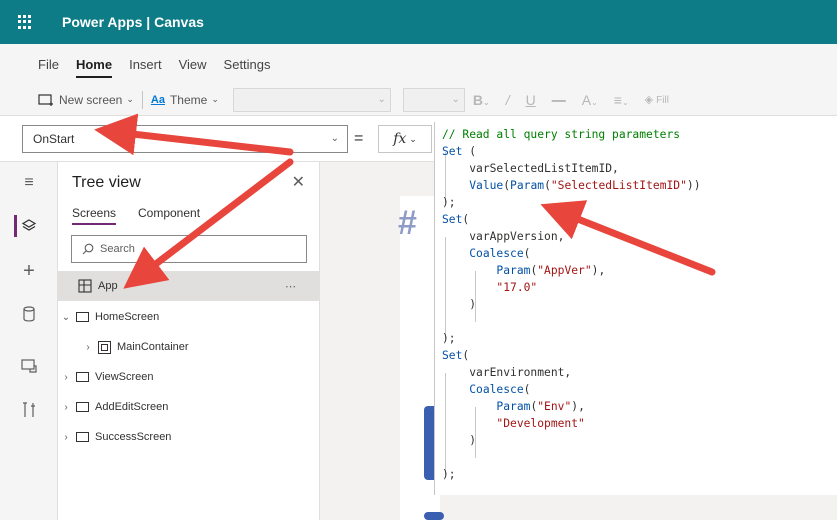 The width and height of the screenshot is (837, 520). What do you see at coordinates (559, 100) in the screenshot?
I see `strikethrough-icon: ―` at bounding box center [559, 100].